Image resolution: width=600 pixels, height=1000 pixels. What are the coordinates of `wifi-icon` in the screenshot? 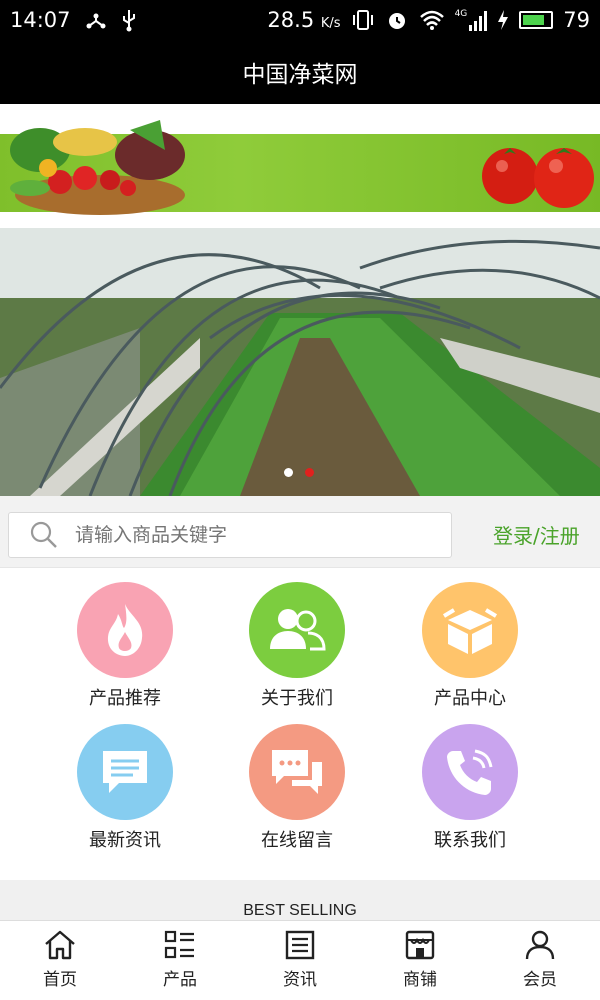 It's located at (431, 20).